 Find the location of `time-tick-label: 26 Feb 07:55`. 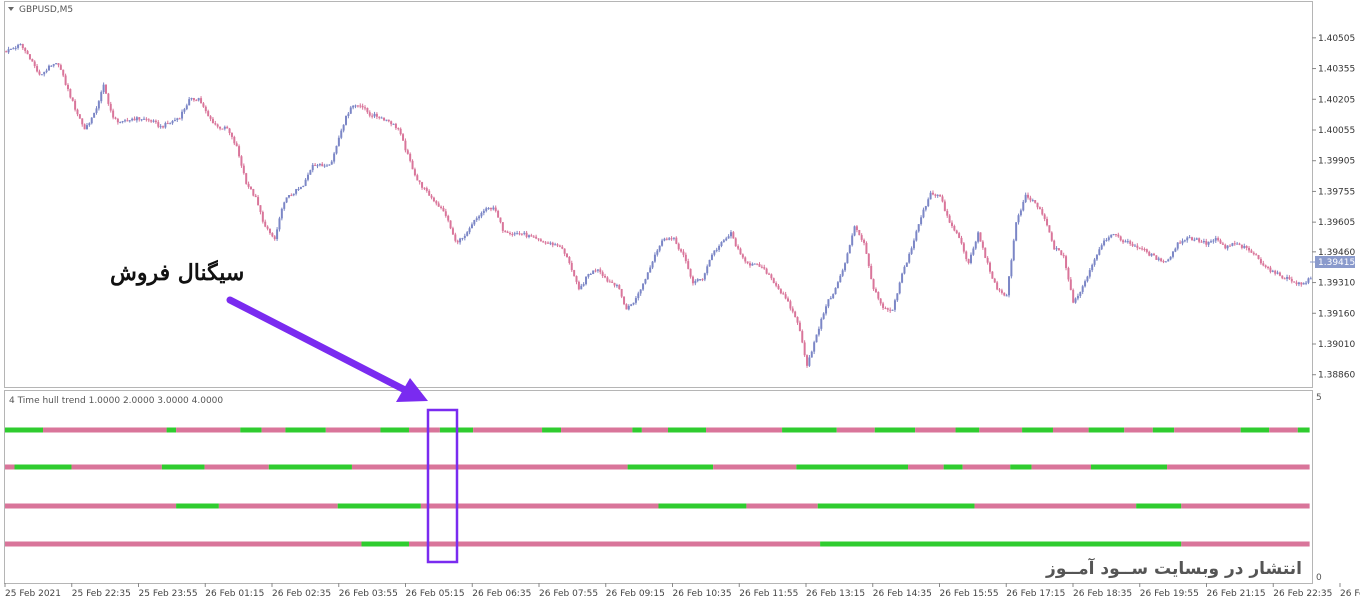

time-tick-label: 26 Feb 07:55 is located at coordinates (568, 594).